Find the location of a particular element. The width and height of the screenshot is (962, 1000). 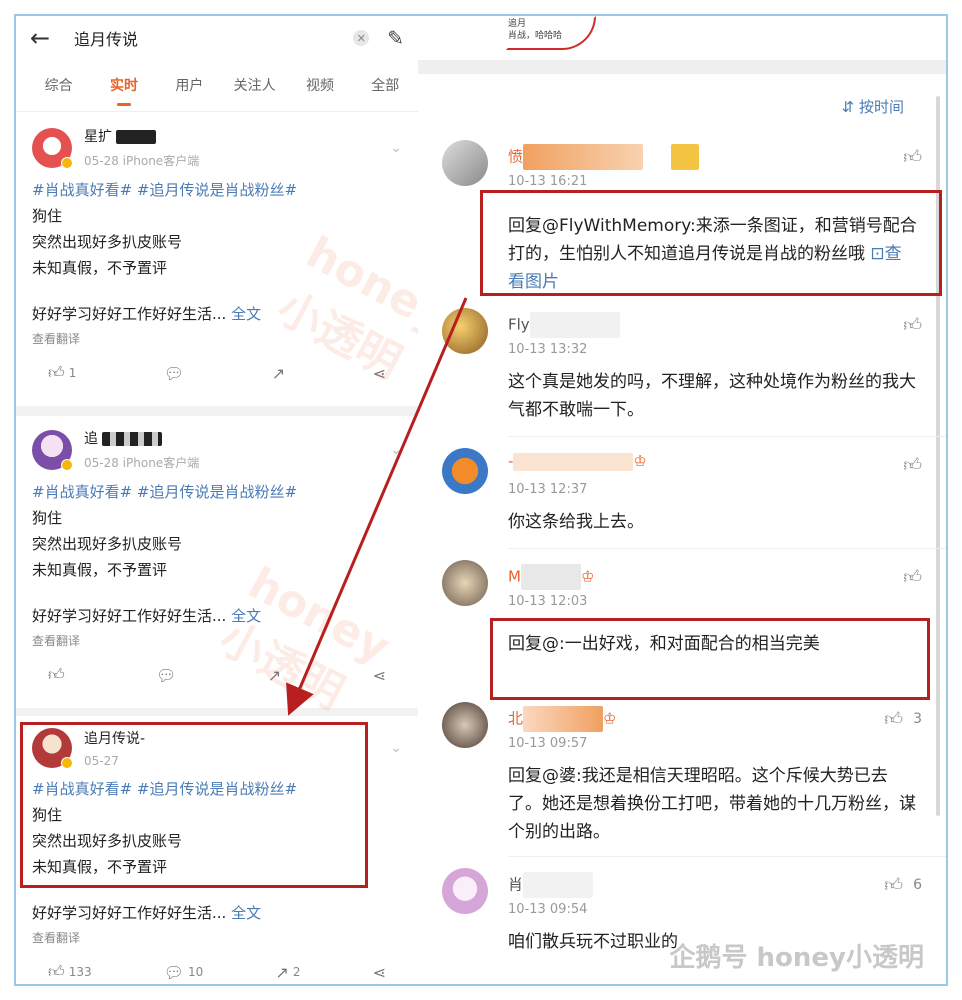

comment-like-button: 👍︎ 6 is located at coordinates (903, 885).